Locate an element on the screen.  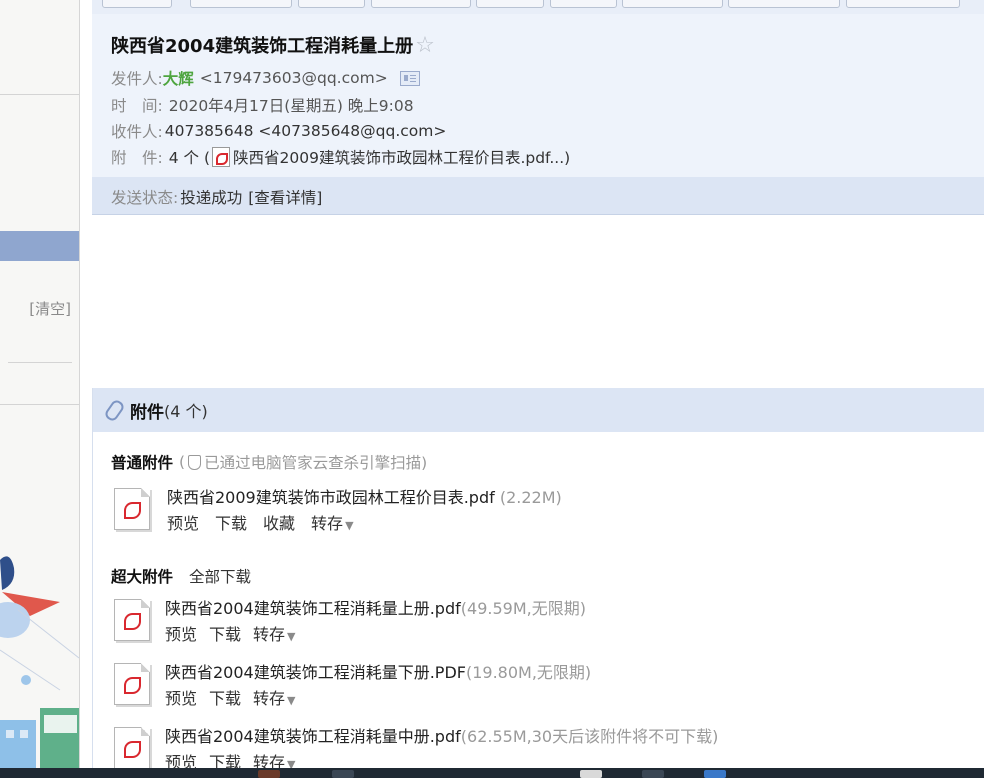
attachment-size: (2.22M) is located at coordinates (528, 497).